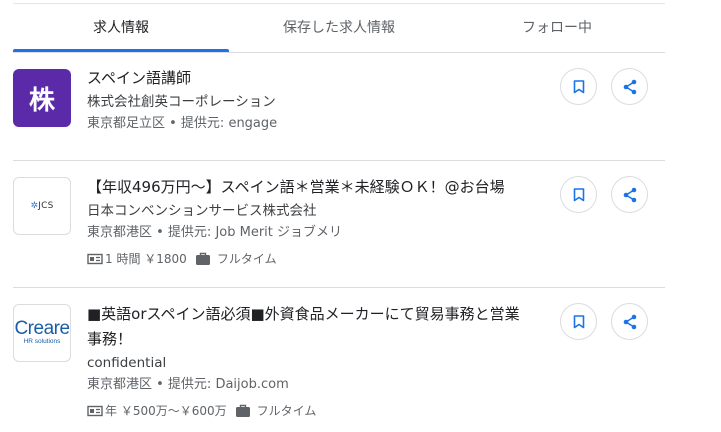 Image resolution: width=721 pixels, height=432 pixels. What do you see at coordinates (121, 28) in the screenshot?
I see `tab-job-info: 求人情報` at bounding box center [121, 28].